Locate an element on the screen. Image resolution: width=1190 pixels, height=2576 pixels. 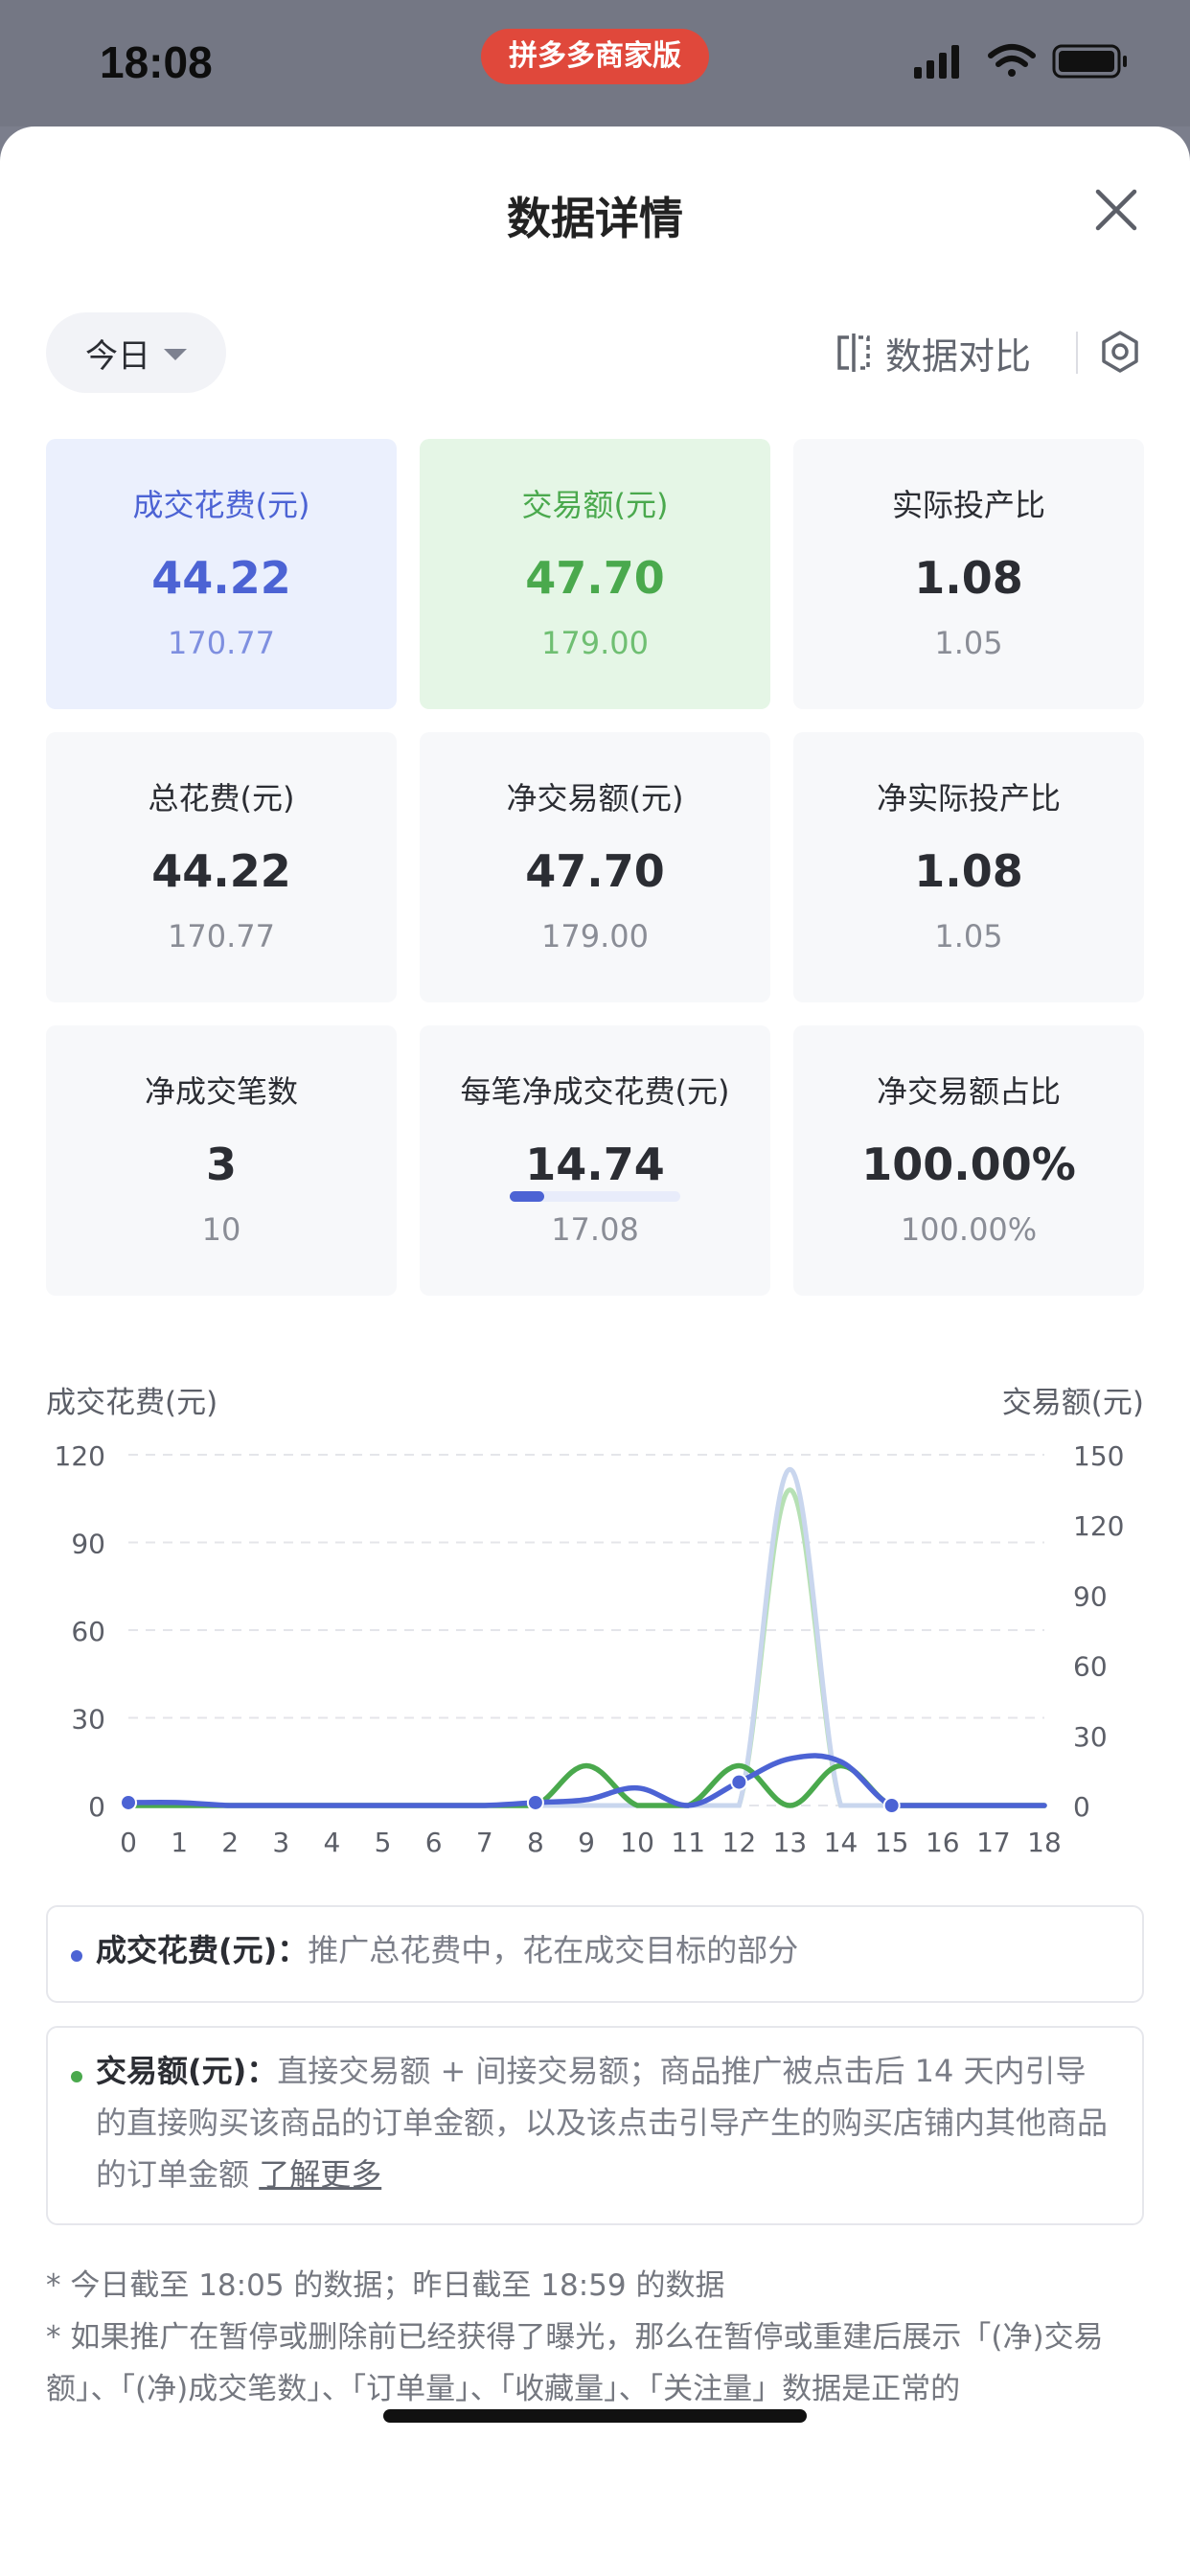
battery-icon is located at coordinates (1090, 62).